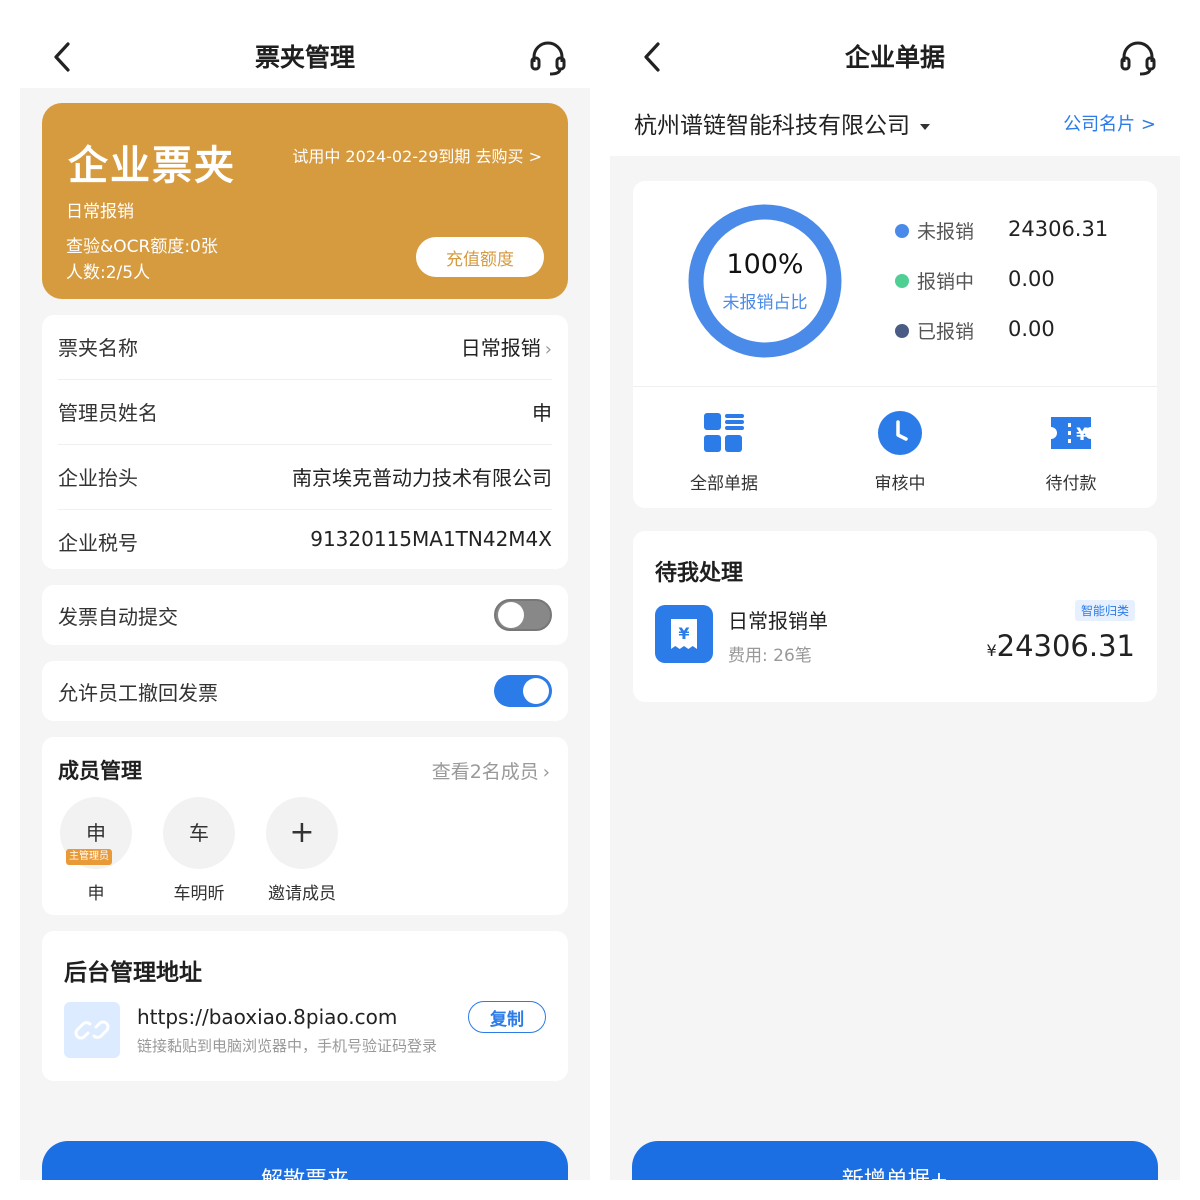  Describe the element at coordinates (1065, 646) in the screenshot. I see `amount-value: 24306.31` at that location.